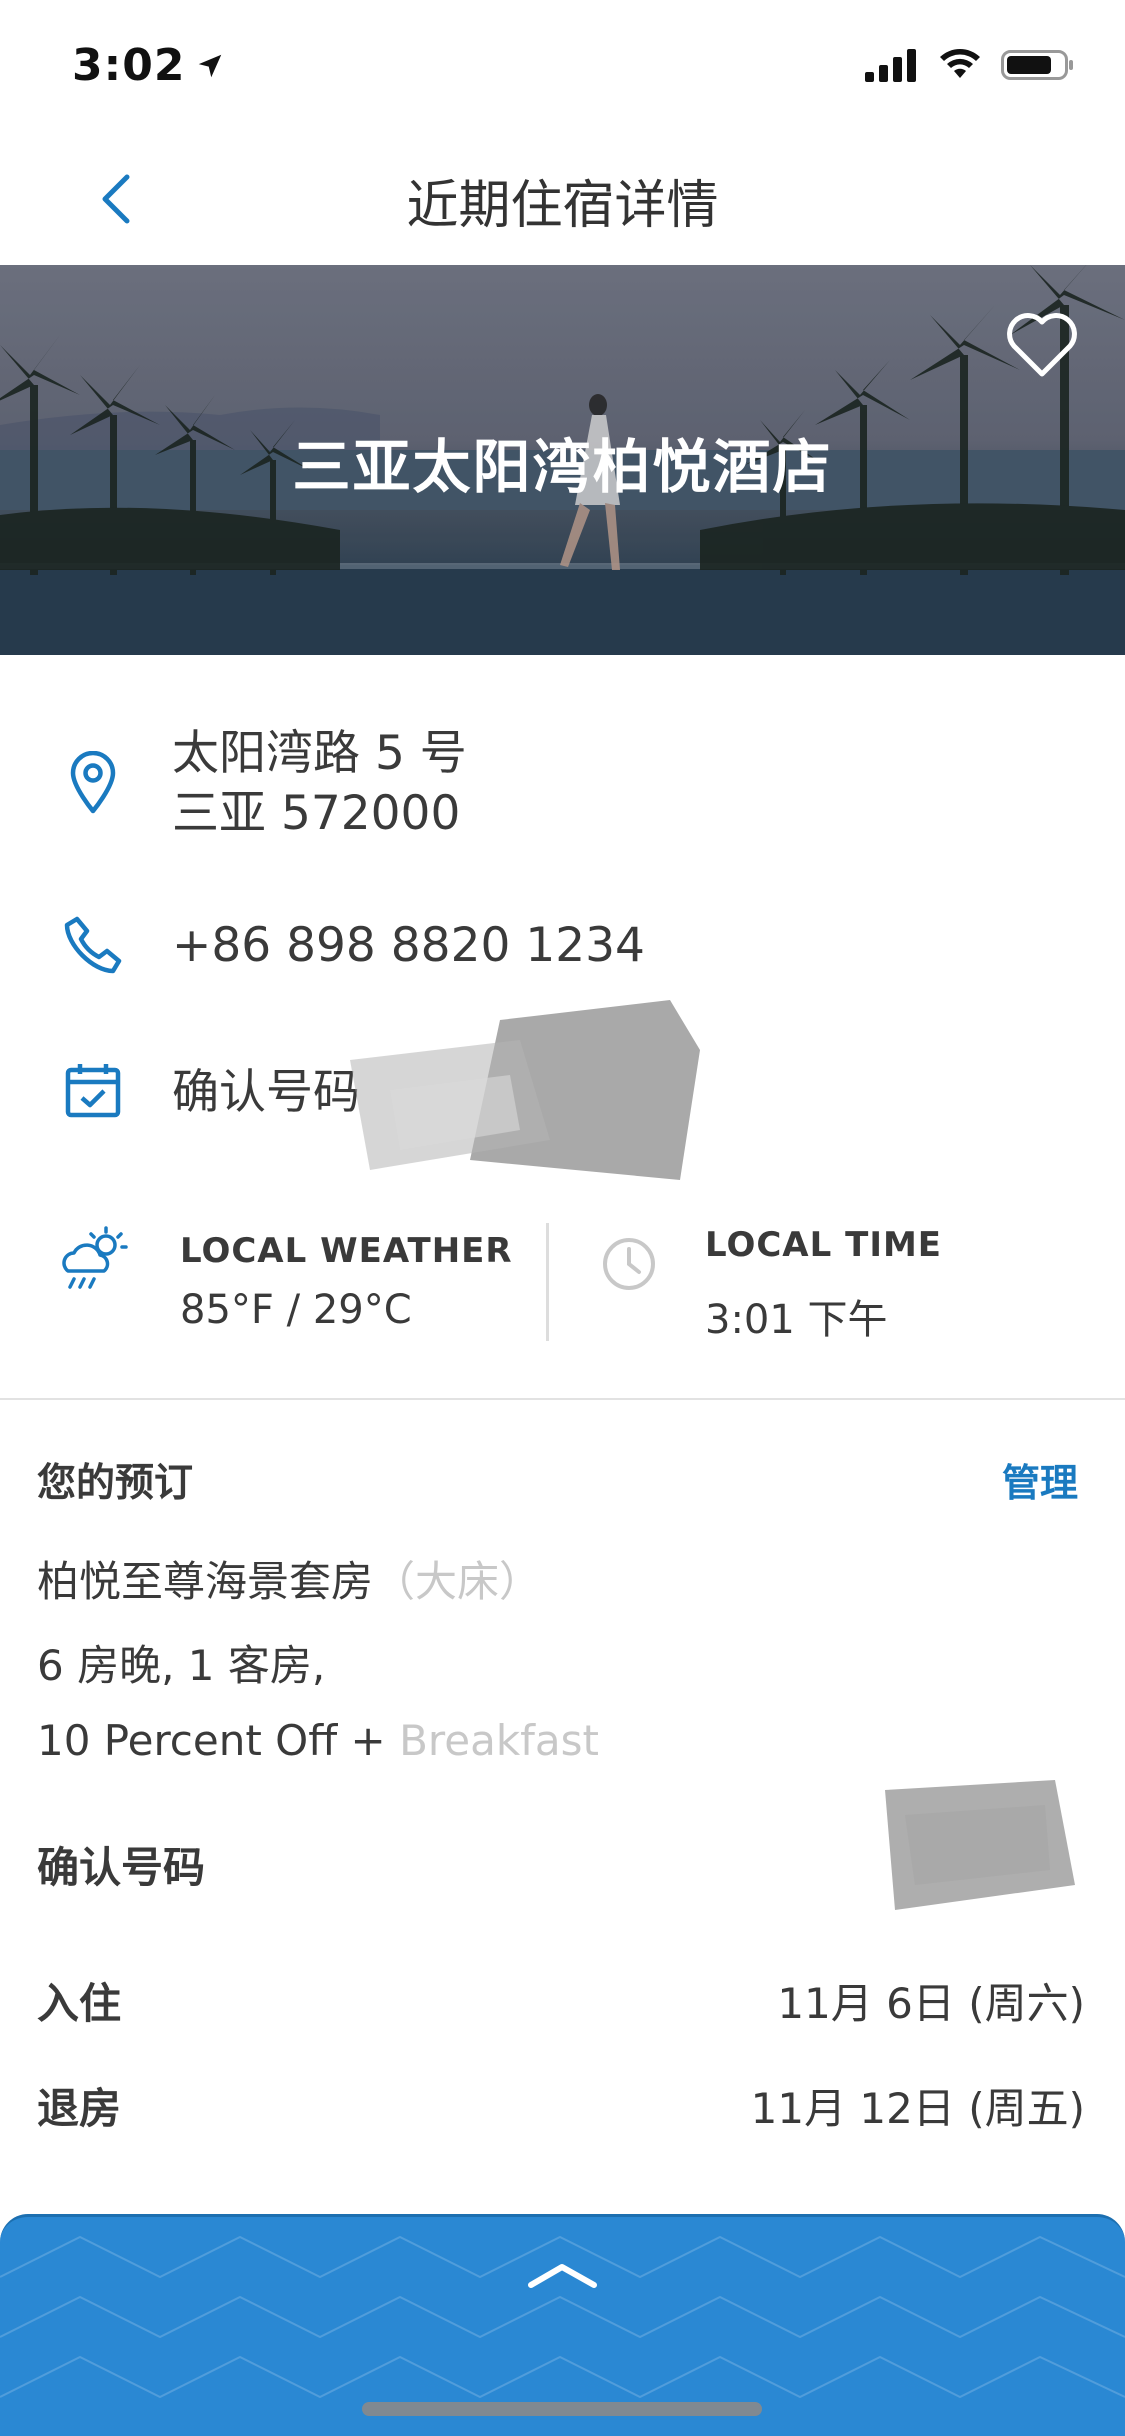 This screenshot has width=1125, height=2436. What do you see at coordinates (931, 2003) in the screenshot?
I see `checkin-value: 11月 6日 (周六)` at bounding box center [931, 2003].